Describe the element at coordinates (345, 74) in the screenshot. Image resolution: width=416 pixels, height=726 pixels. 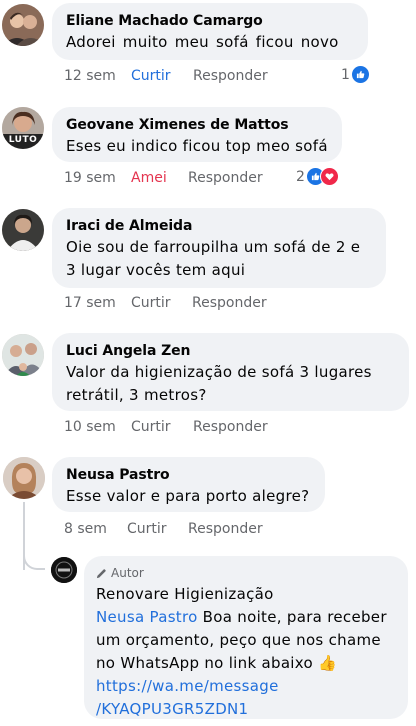
I see `reaction-count: 1` at that location.